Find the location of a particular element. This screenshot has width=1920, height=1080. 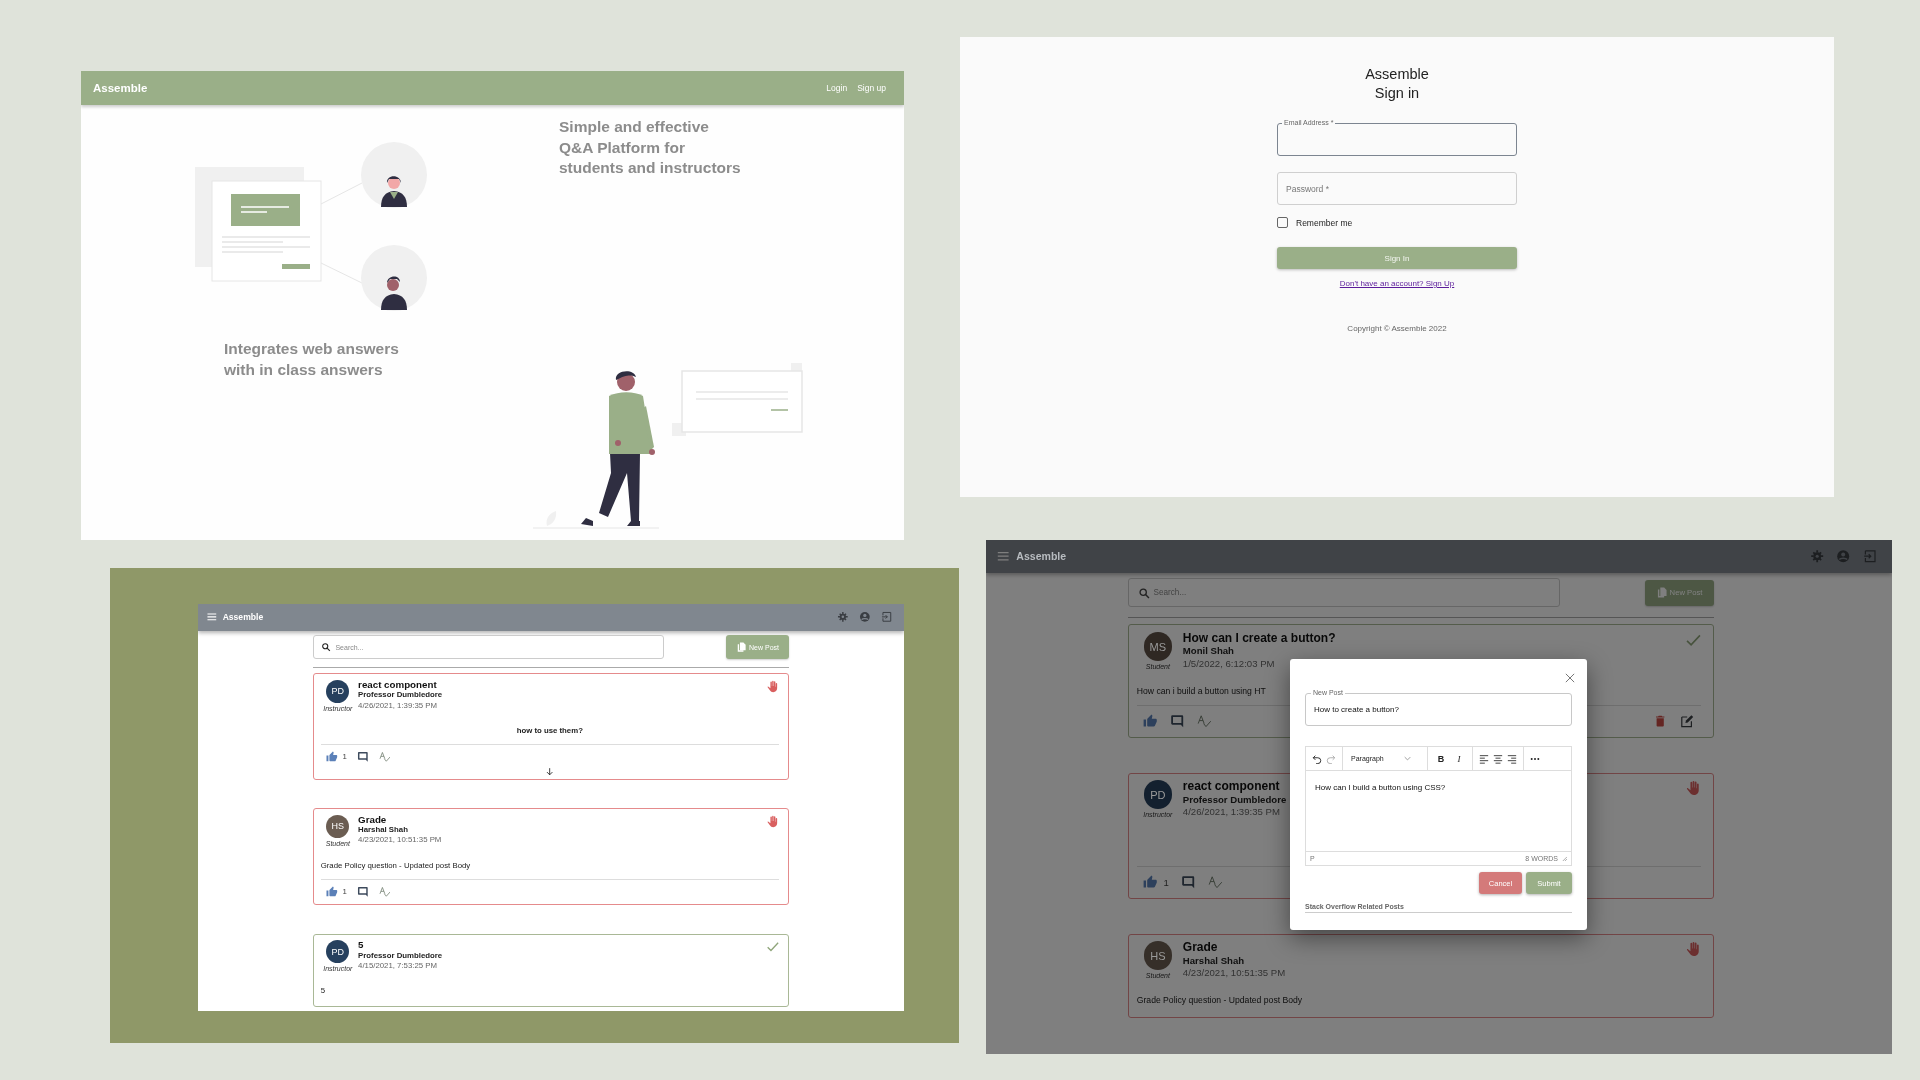

headline: Simple and effective Q&A Platform for students and instructors is located at coordinates (650, 147).